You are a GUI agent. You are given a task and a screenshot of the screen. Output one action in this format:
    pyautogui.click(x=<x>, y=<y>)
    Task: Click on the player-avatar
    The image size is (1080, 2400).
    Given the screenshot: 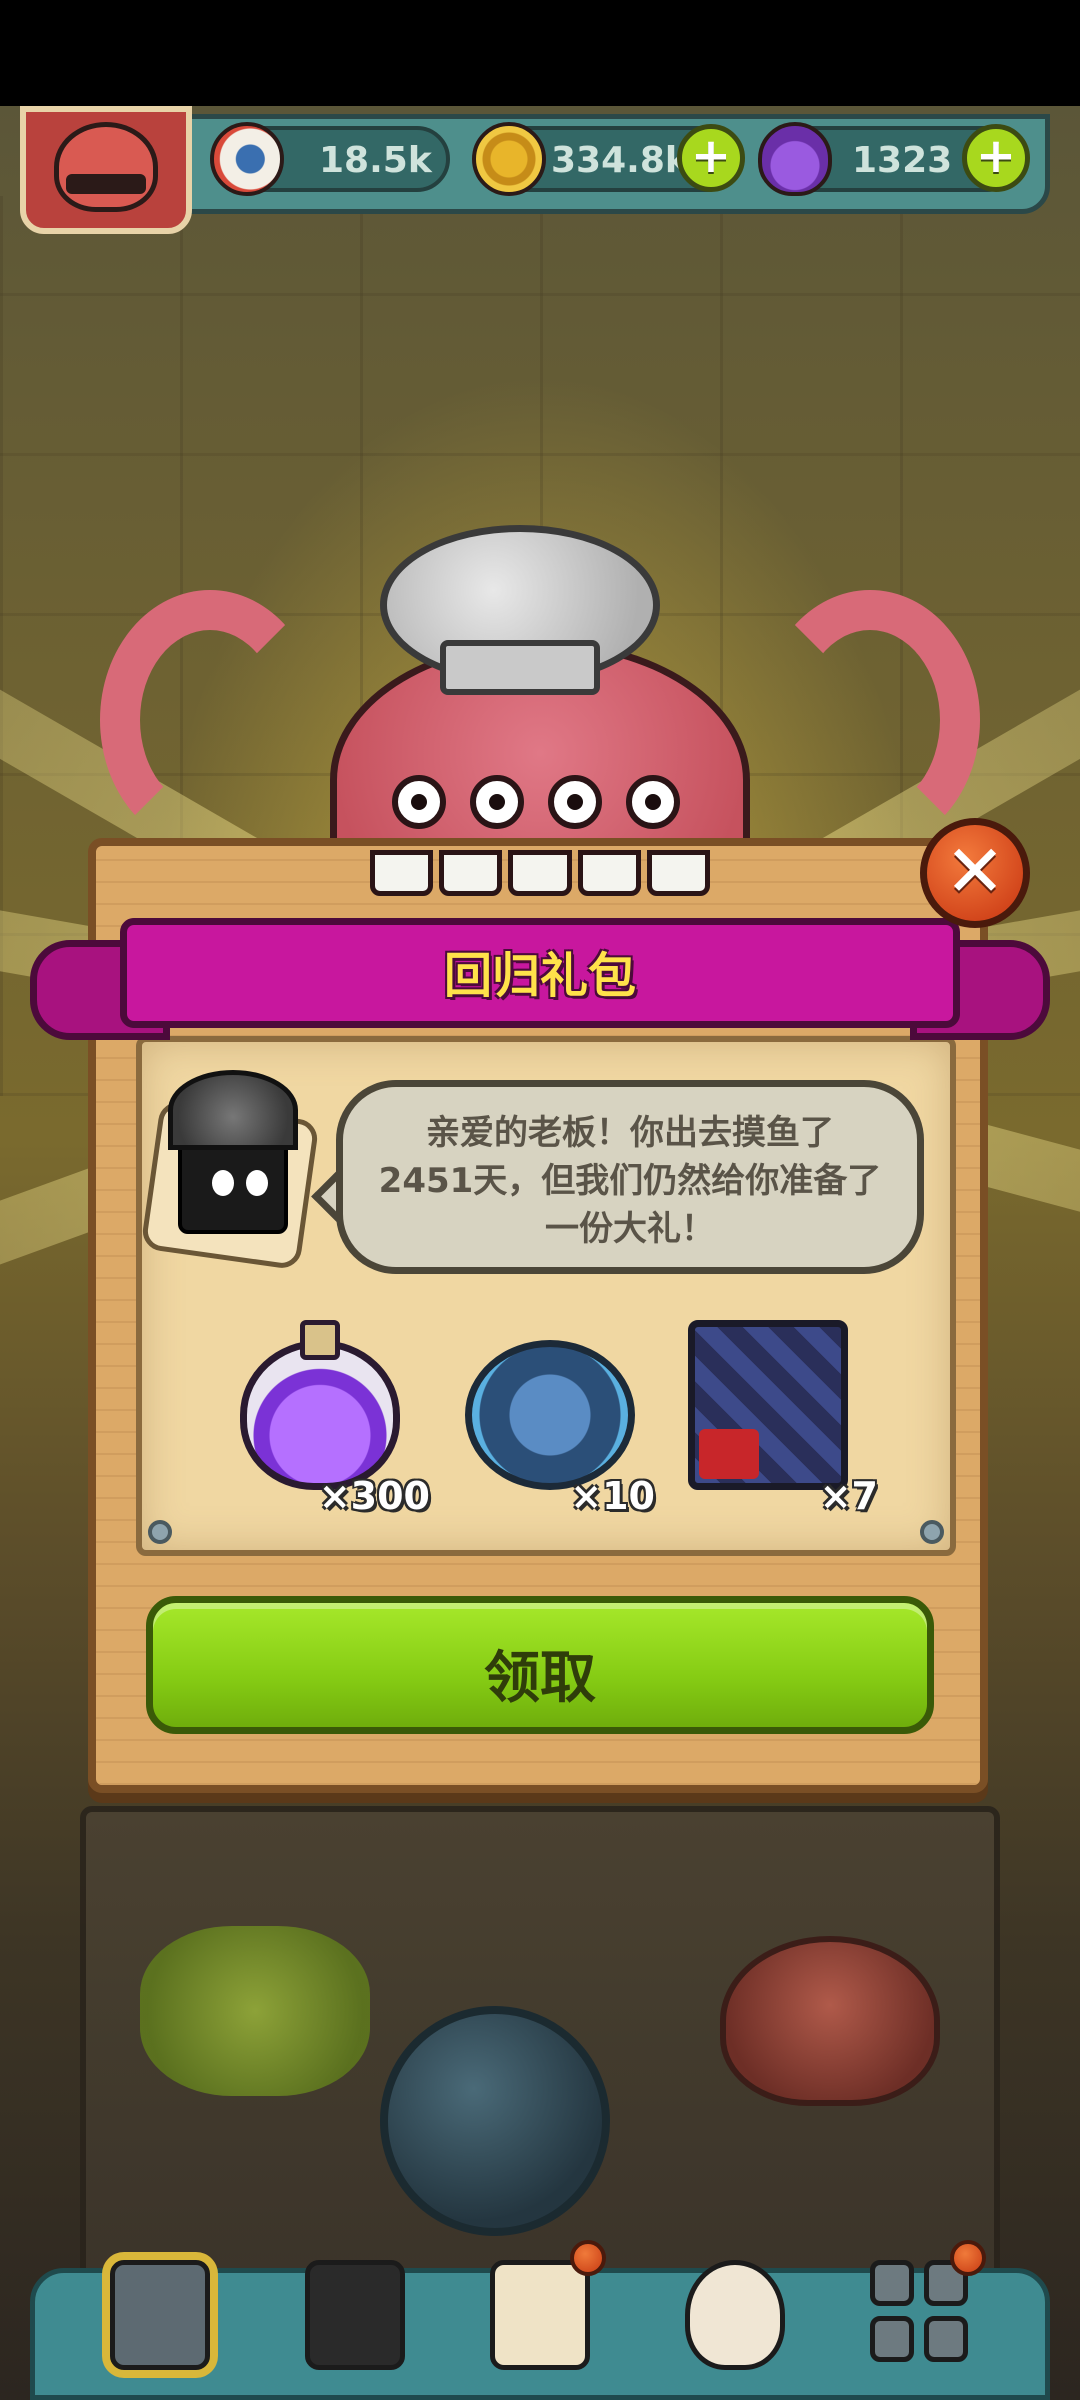 What is the action you would take?
    pyautogui.click(x=106, y=170)
    